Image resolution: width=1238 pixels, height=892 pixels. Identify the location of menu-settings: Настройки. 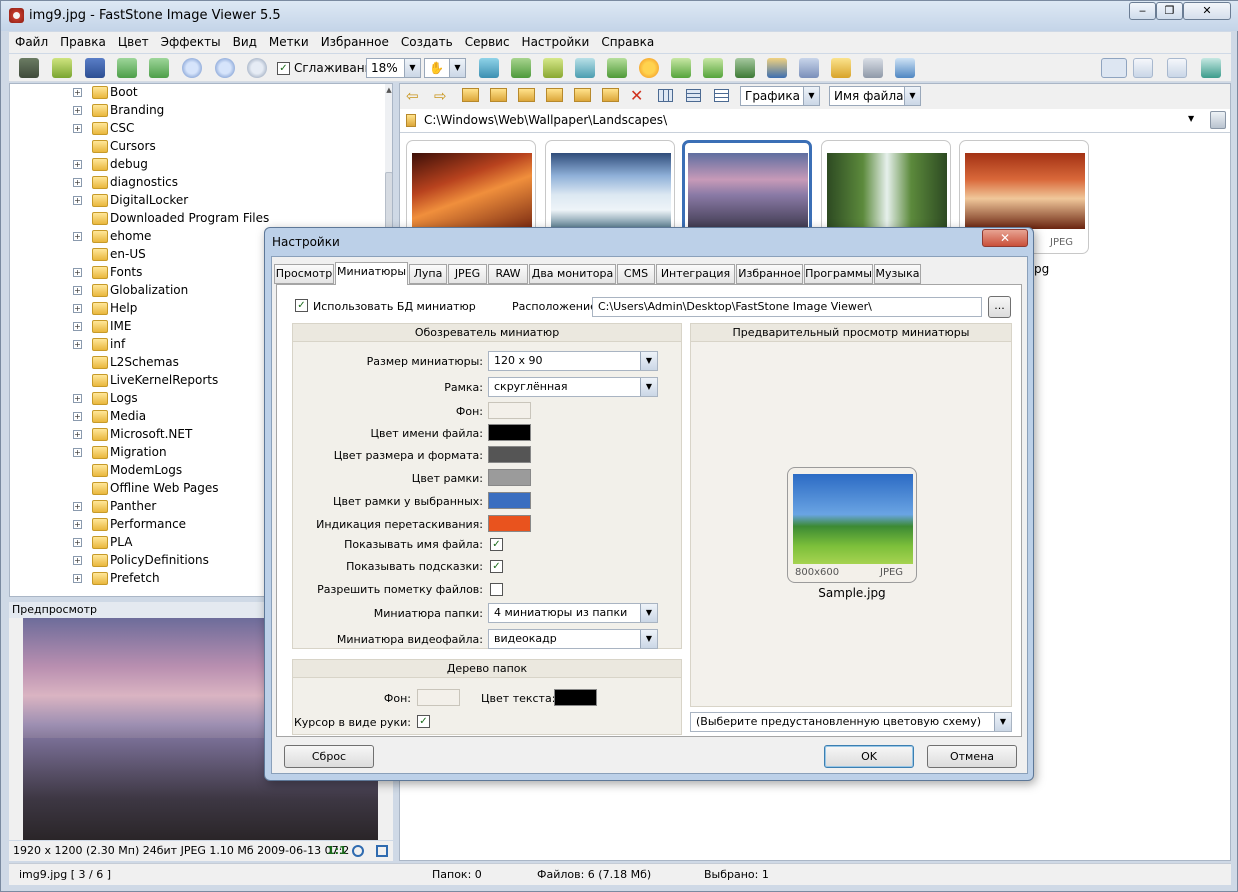
(556, 40).